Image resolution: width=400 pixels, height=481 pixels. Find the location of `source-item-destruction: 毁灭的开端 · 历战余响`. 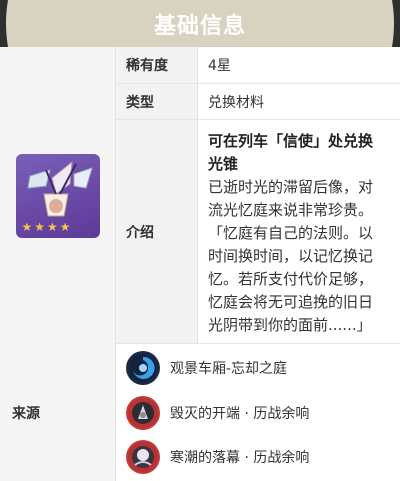

source-item-destruction: 毁灭的开端 · 历战余响 is located at coordinates (258, 413).